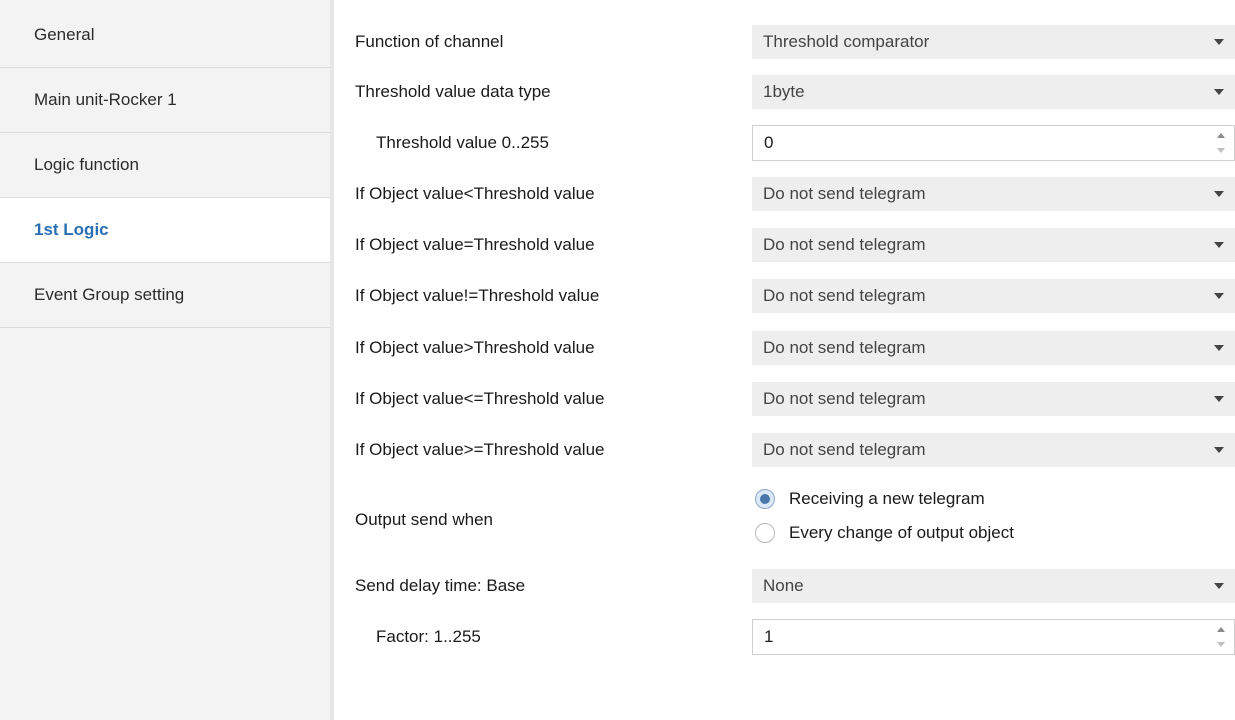 The width and height of the screenshot is (1235, 720). I want to click on radio-option-receiving-new-telegram: Receiving a new telegram, so click(868, 499).